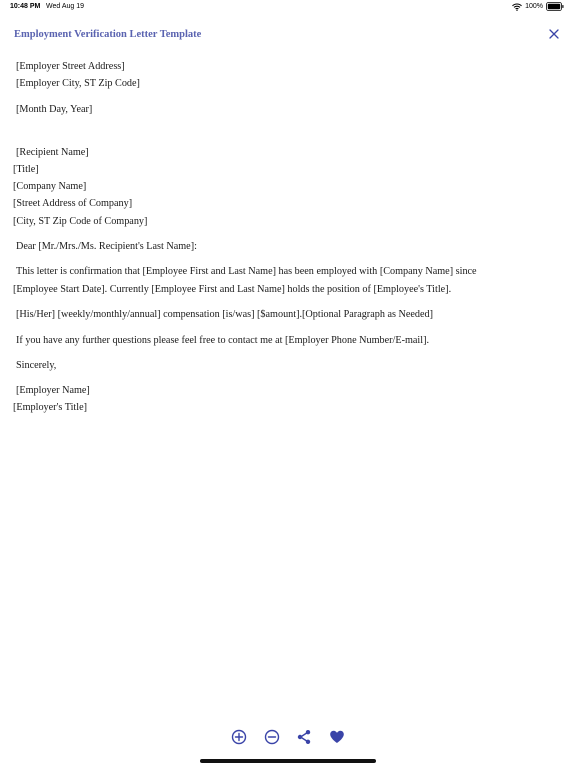 Image resolution: width=576 pixels, height=768 pixels. I want to click on bottom-toolbar, so click(288, 739).